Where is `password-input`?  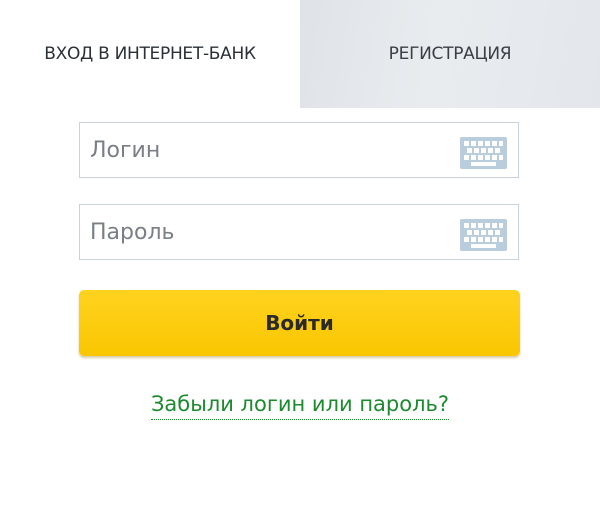
password-input is located at coordinates (265, 232).